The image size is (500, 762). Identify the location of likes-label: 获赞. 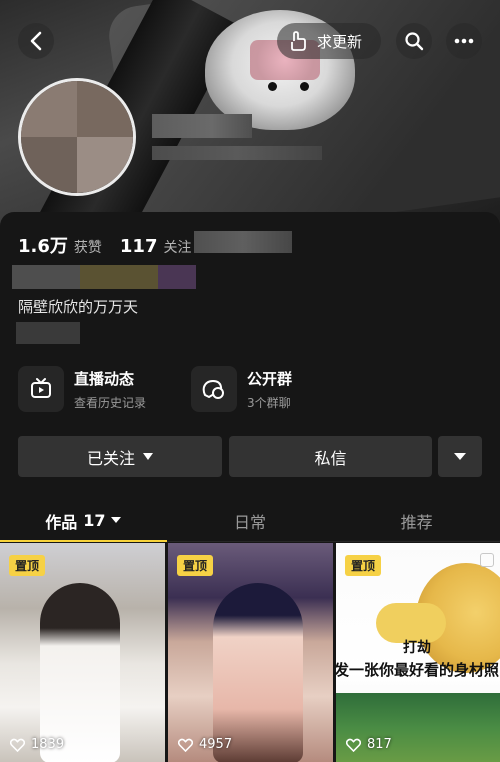
(87, 248).